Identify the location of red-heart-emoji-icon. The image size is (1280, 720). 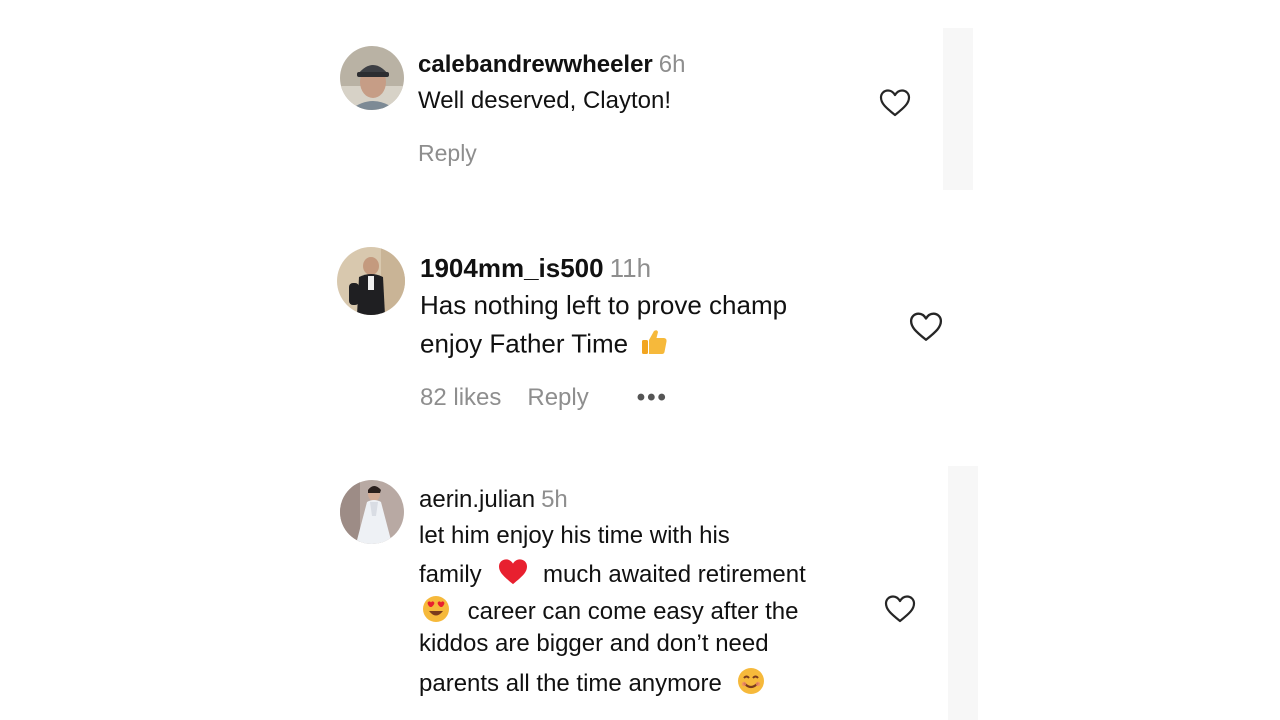
(513, 575).